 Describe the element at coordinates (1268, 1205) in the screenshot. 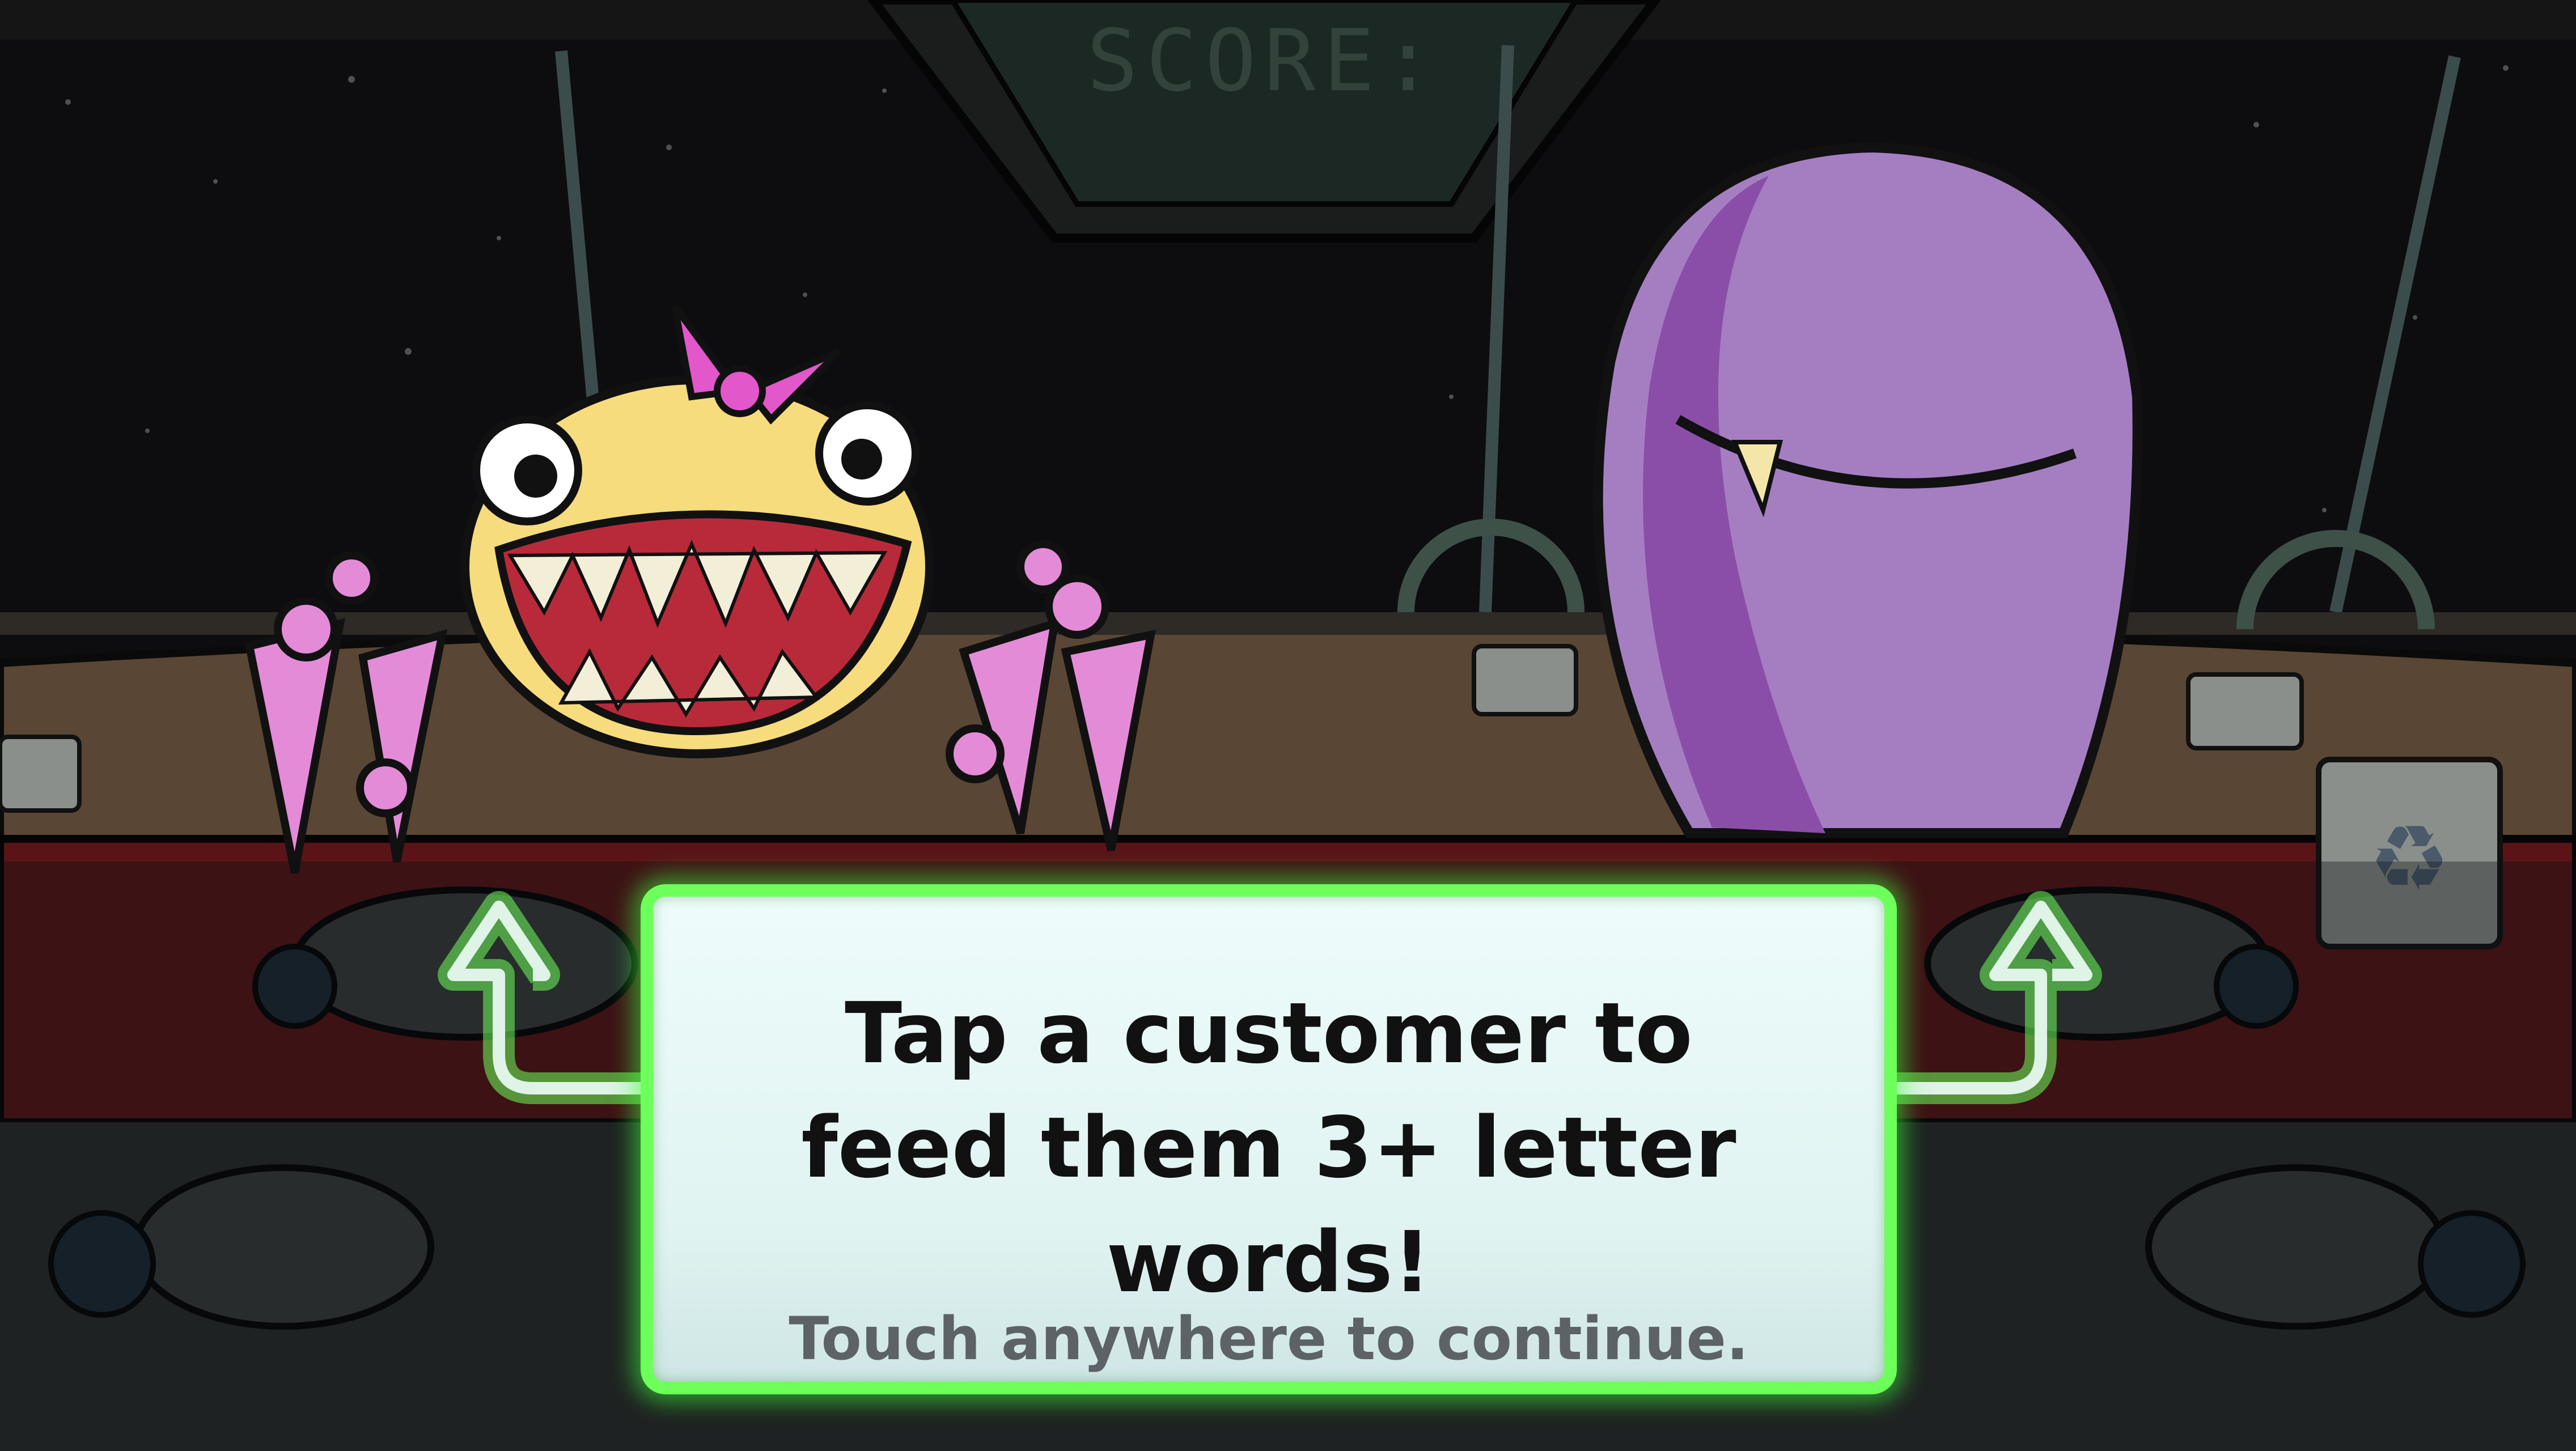

I see `tutorial-line-2: feed them 3+ letter words!` at that location.